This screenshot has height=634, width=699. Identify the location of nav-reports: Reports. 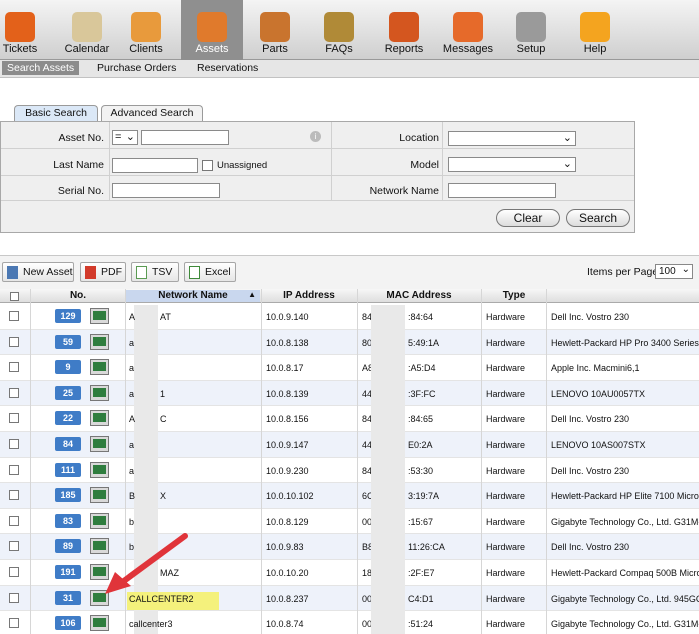
(404, 30).